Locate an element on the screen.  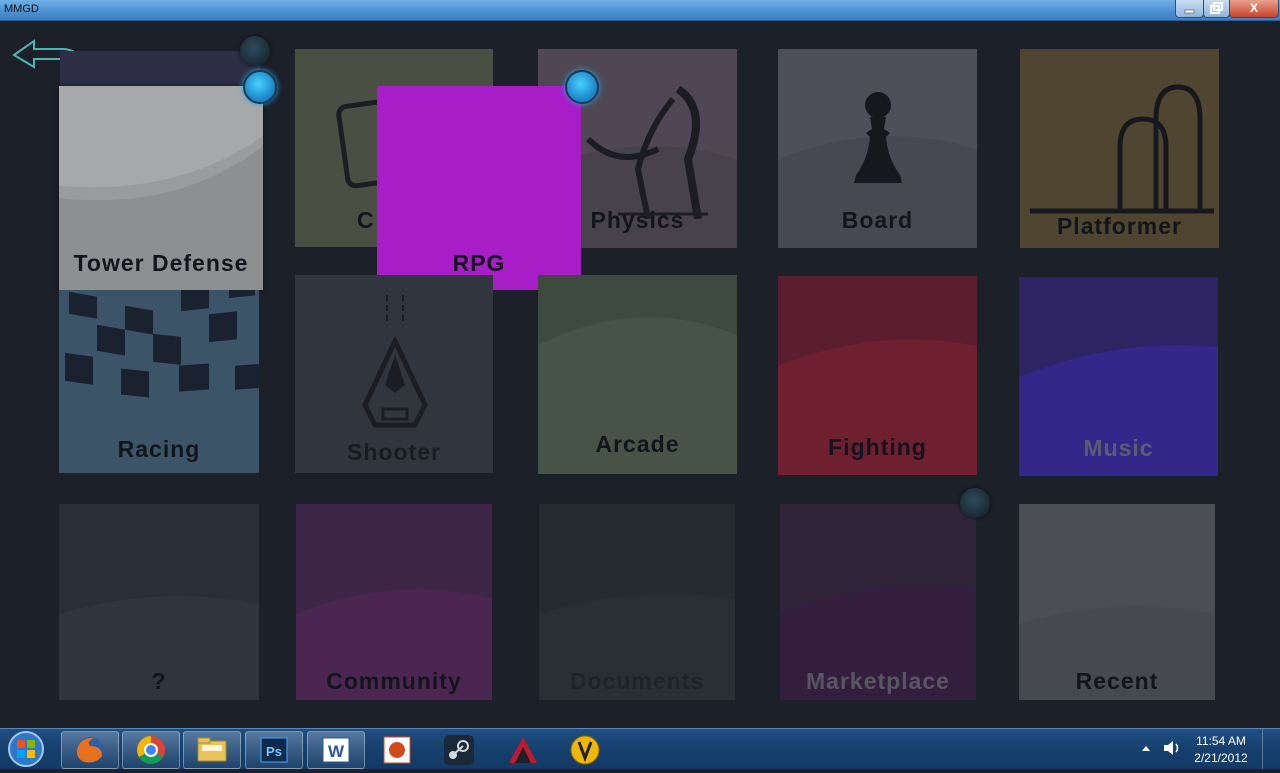
firefox-icon is located at coordinates (89, 750).